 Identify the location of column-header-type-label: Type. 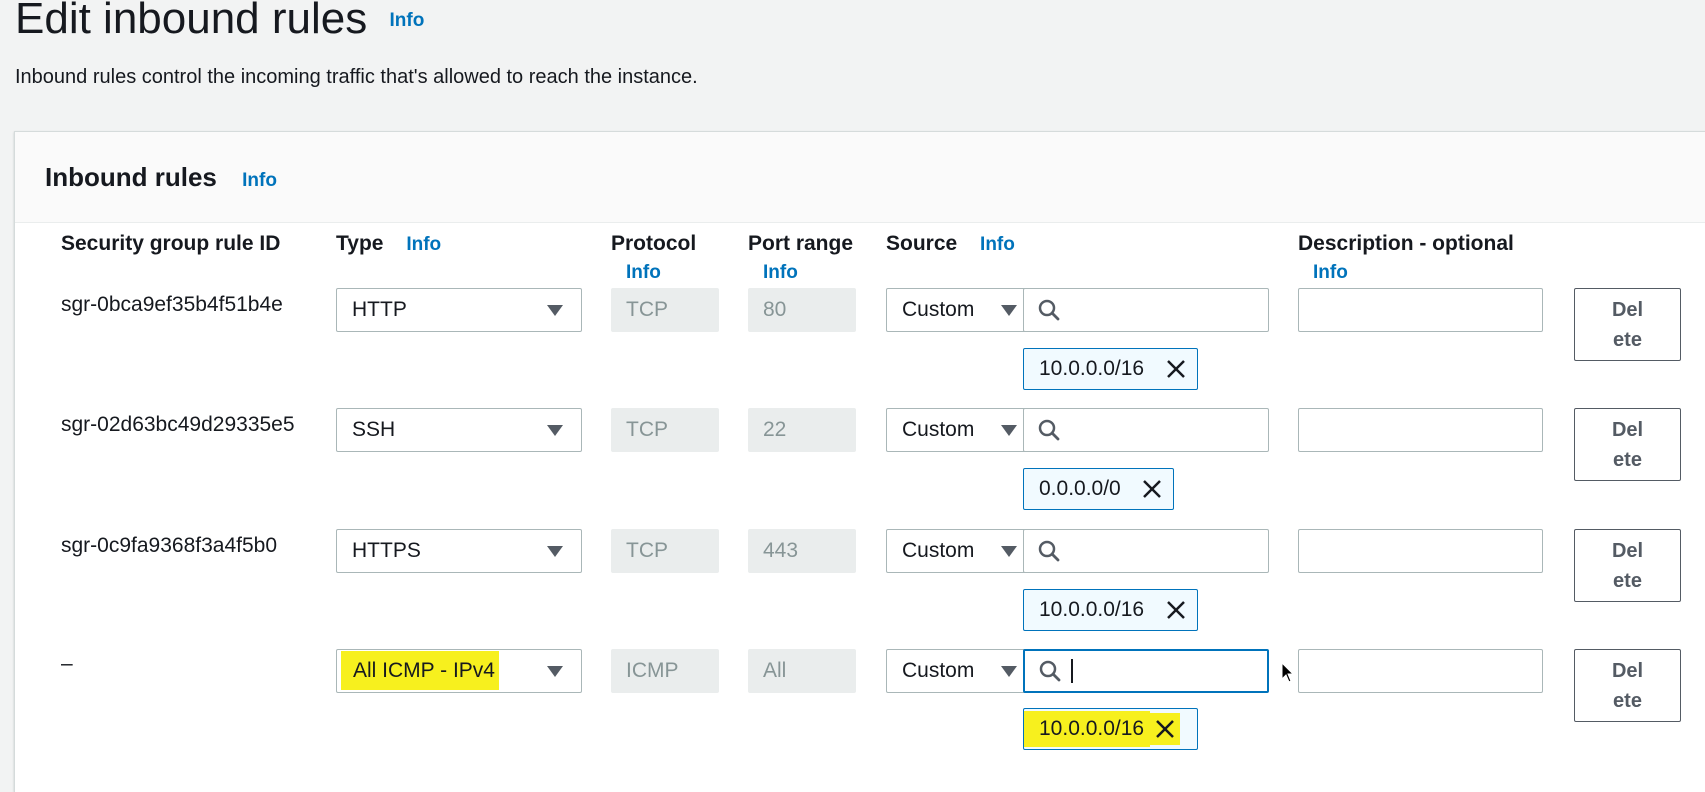
(360, 243).